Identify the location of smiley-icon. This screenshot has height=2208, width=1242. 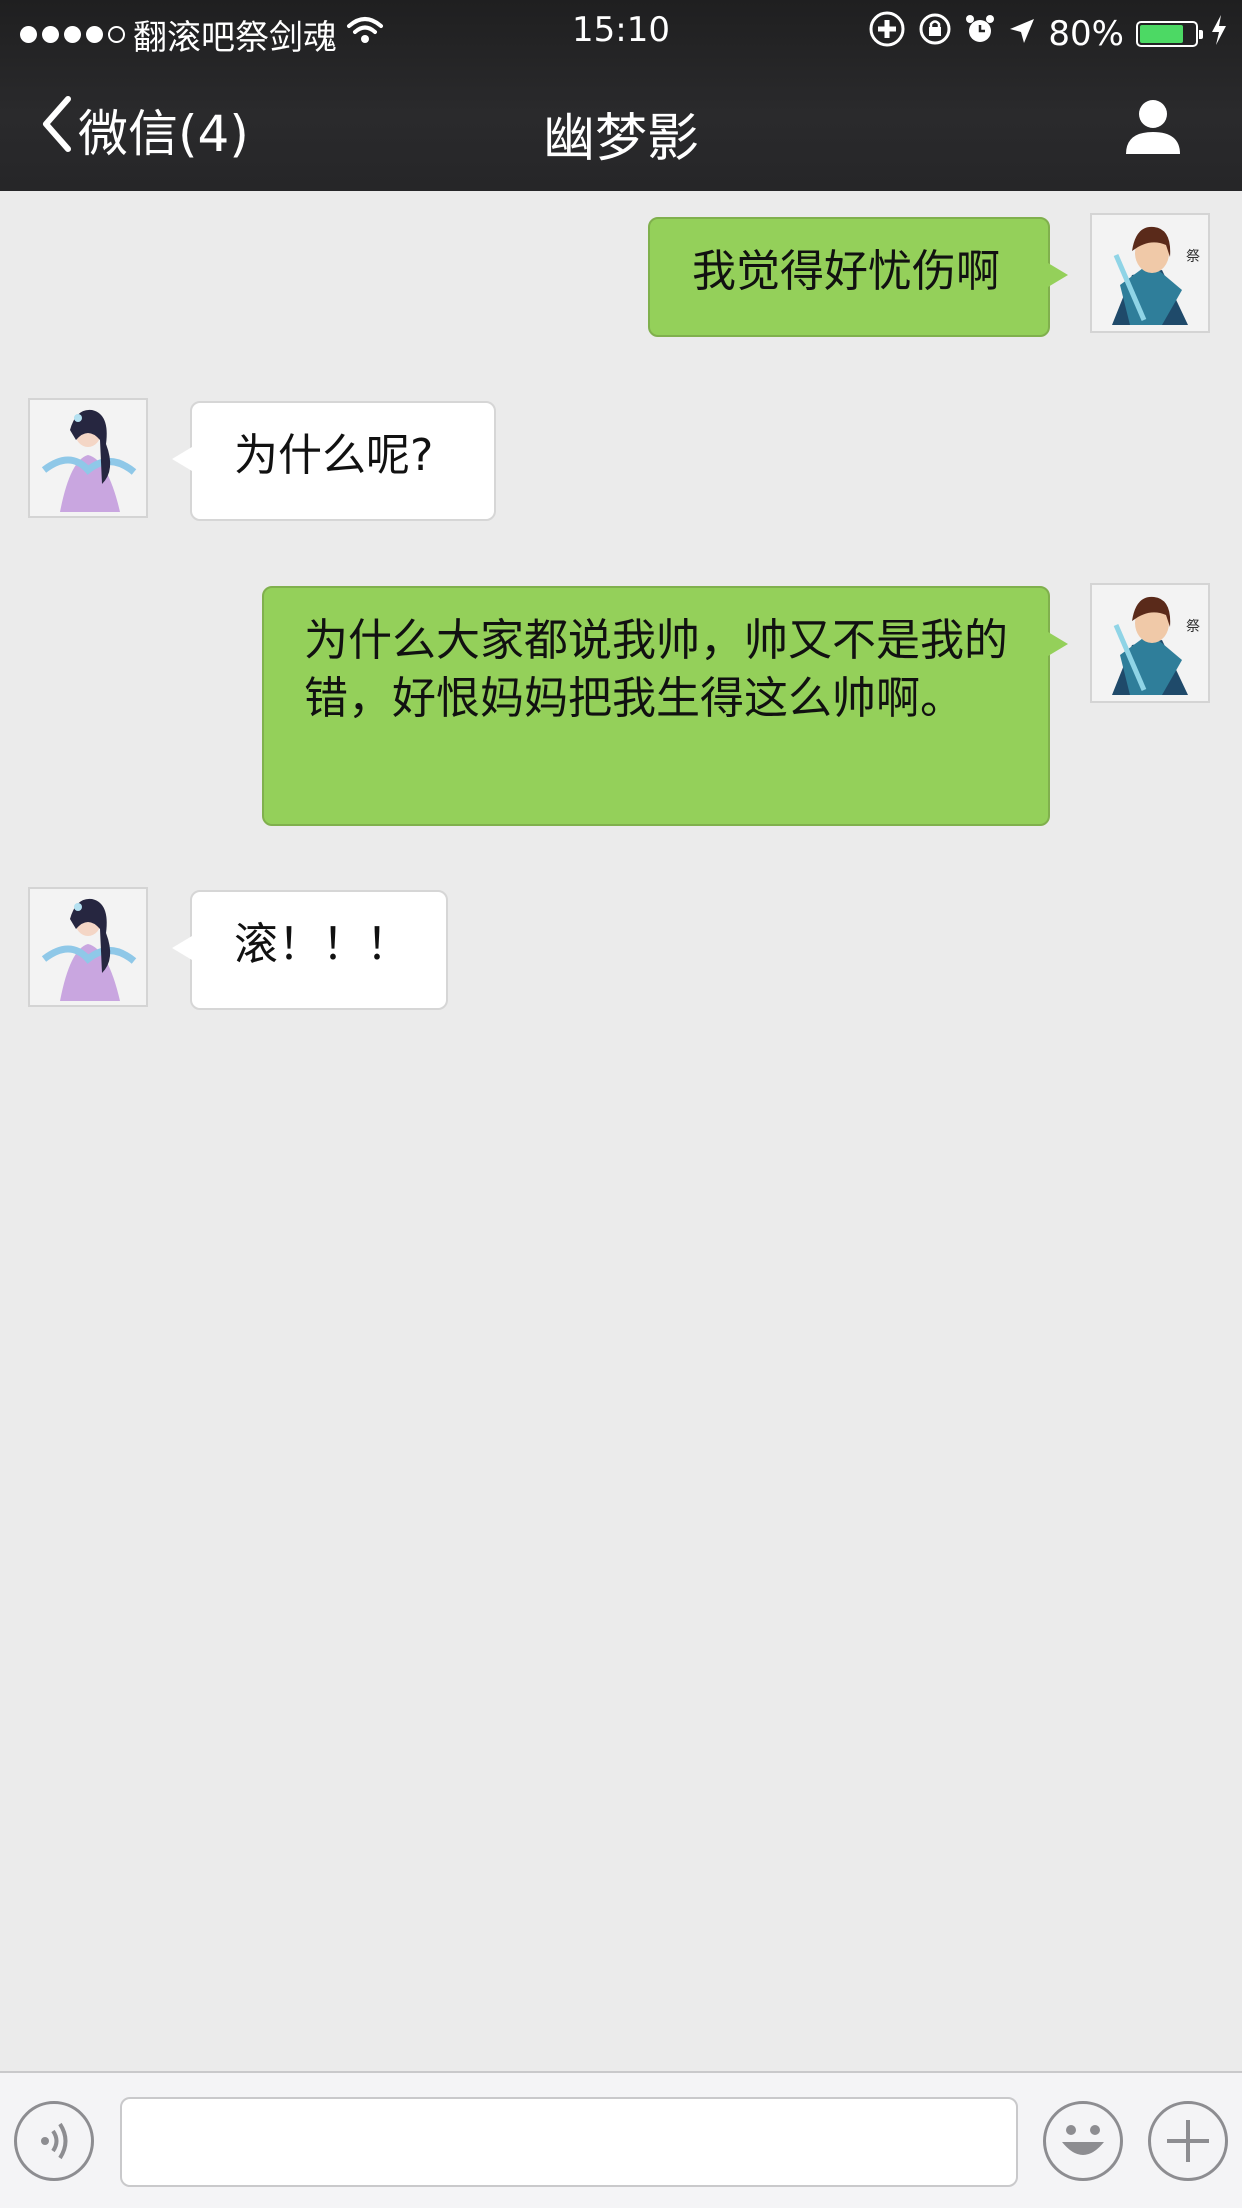
(1083, 2153).